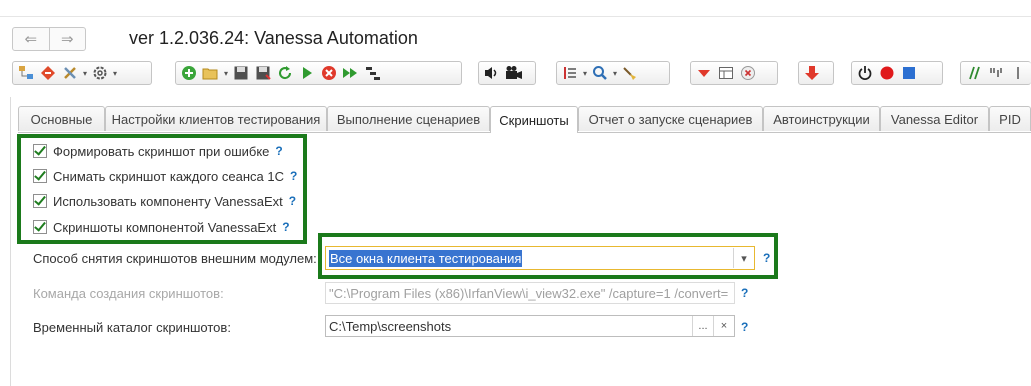 The width and height of the screenshot is (1031, 386). I want to click on comment-icon, so click(974, 73).